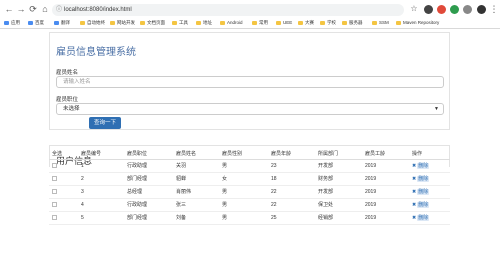  I want to click on bookmark-item: 网站开发, so click(122, 23).